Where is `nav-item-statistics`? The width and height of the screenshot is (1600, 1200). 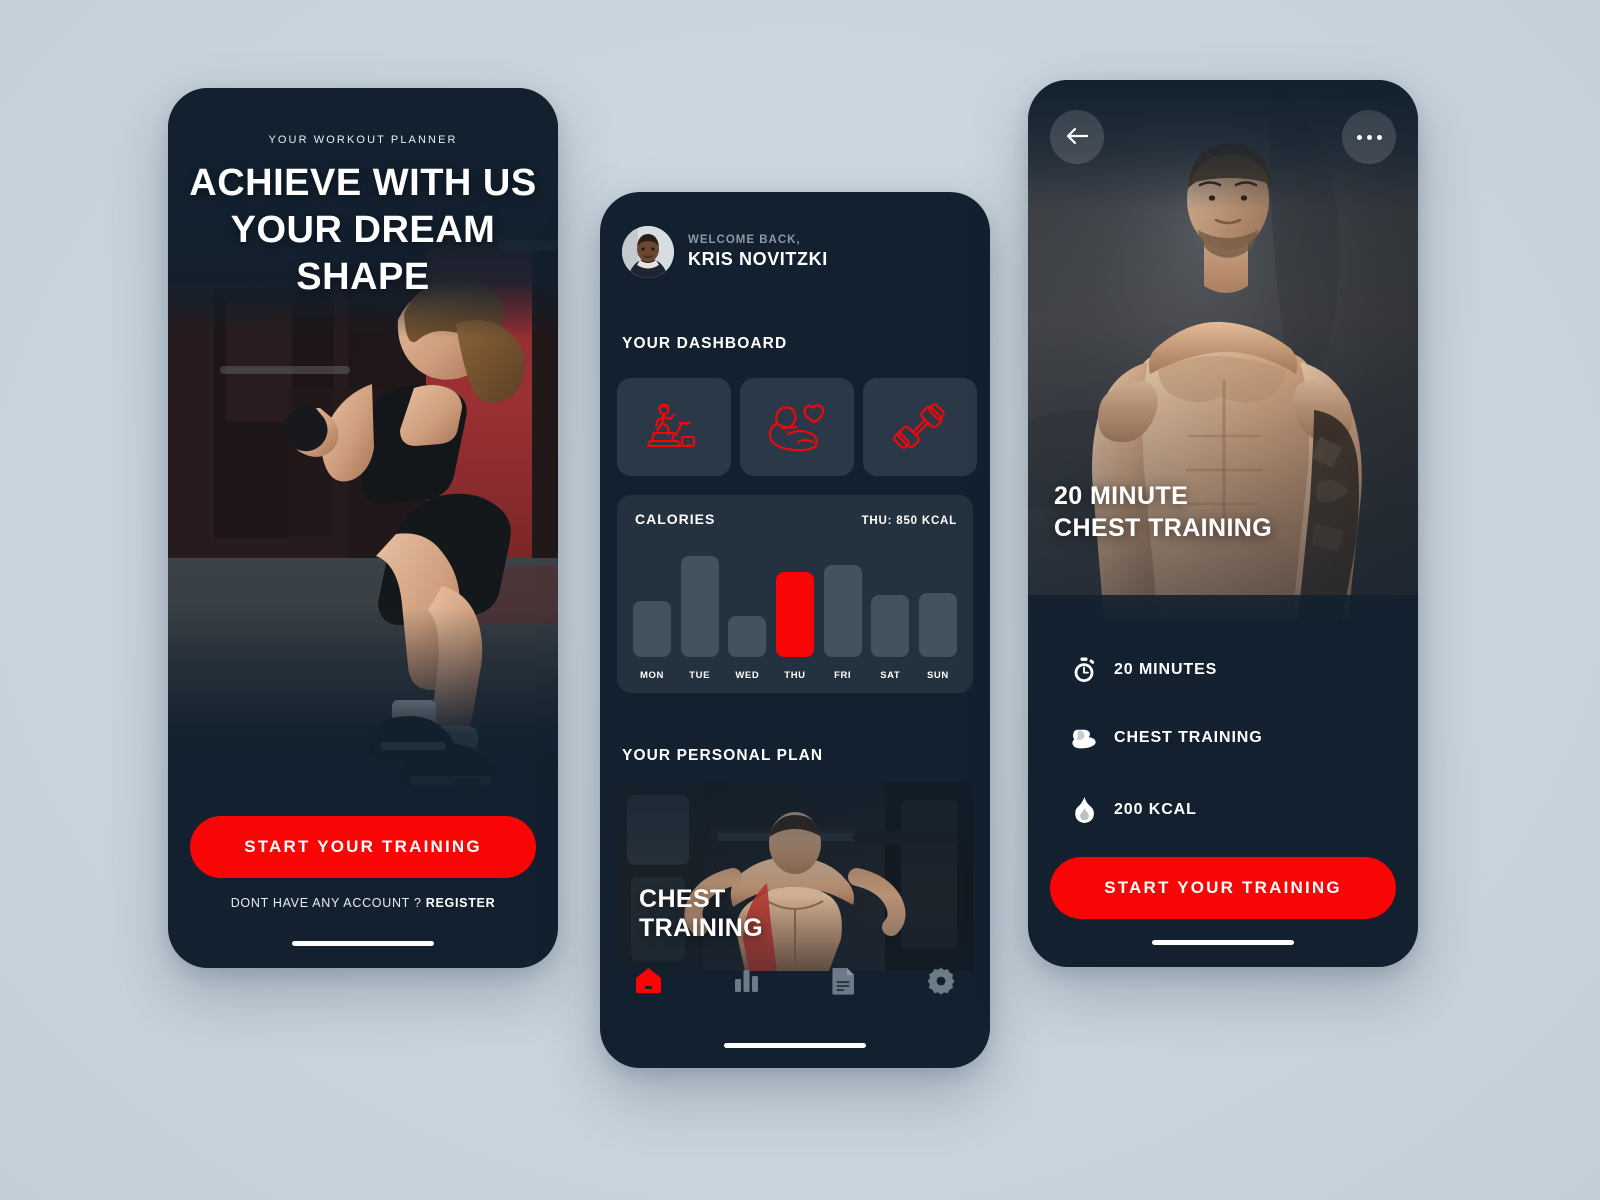
nav-item-statistics is located at coordinates (746, 983).